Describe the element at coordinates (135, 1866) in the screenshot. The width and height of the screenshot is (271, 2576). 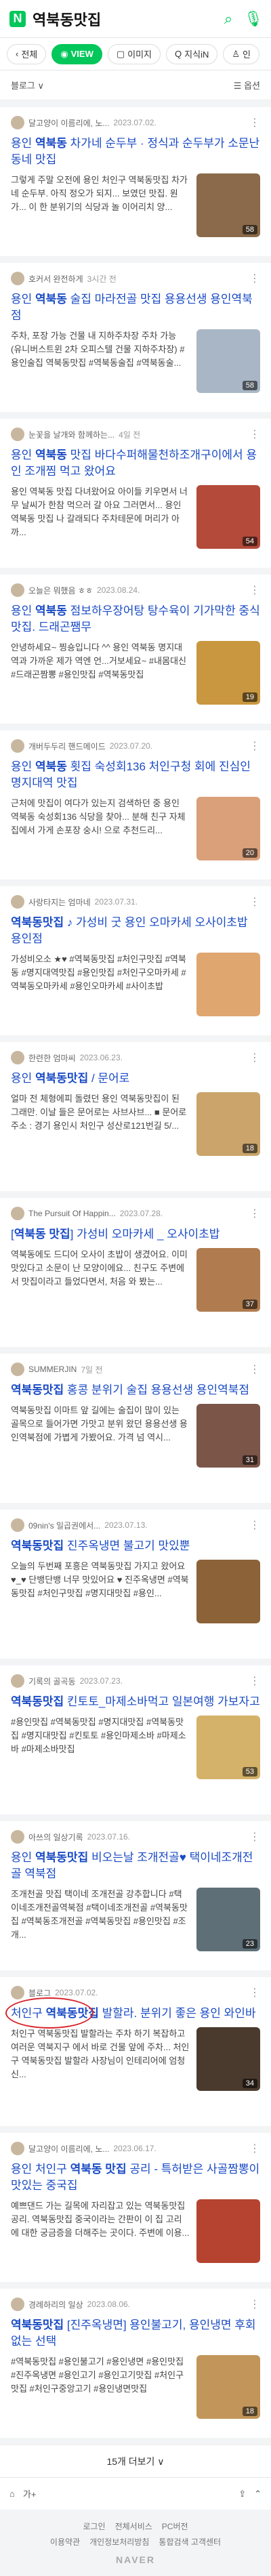
I see `post-title: 용인 역북동맛집 비오는날 조개전골♥ 택이네조개전골 역북점` at that location.